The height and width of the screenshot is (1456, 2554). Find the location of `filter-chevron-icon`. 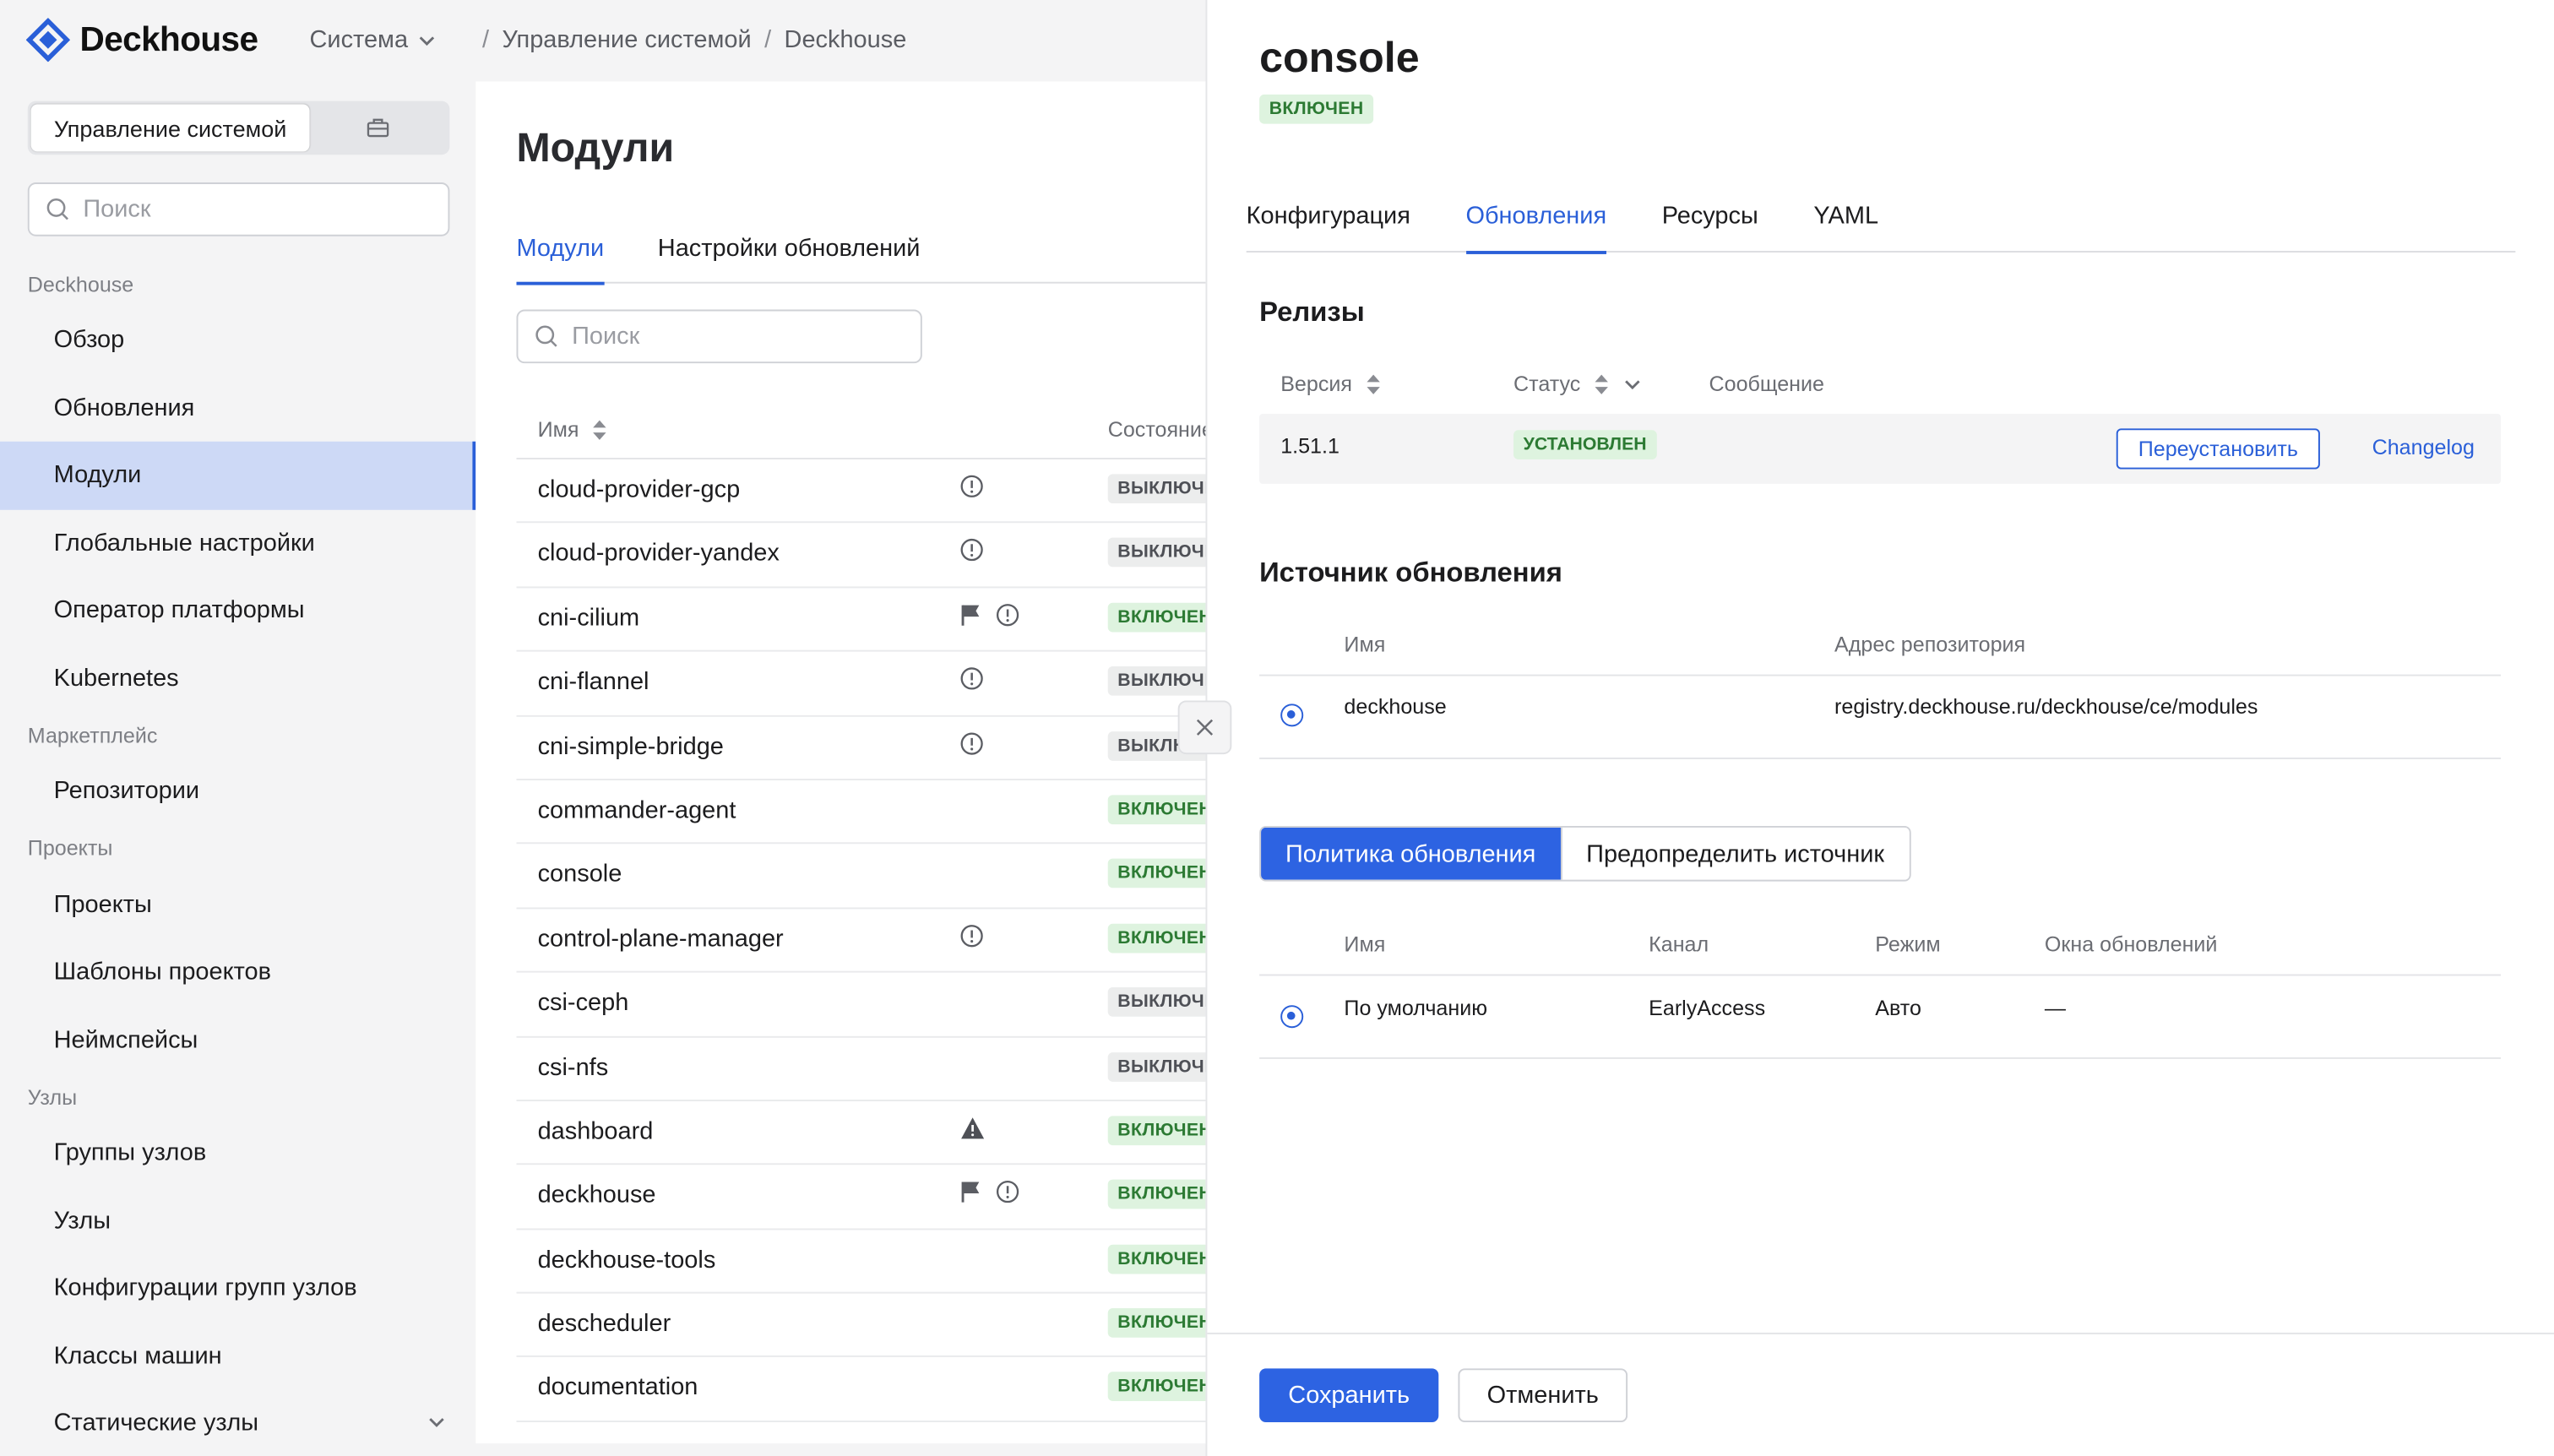

filter-chevron-icon is located at coordinates (1632, 384).